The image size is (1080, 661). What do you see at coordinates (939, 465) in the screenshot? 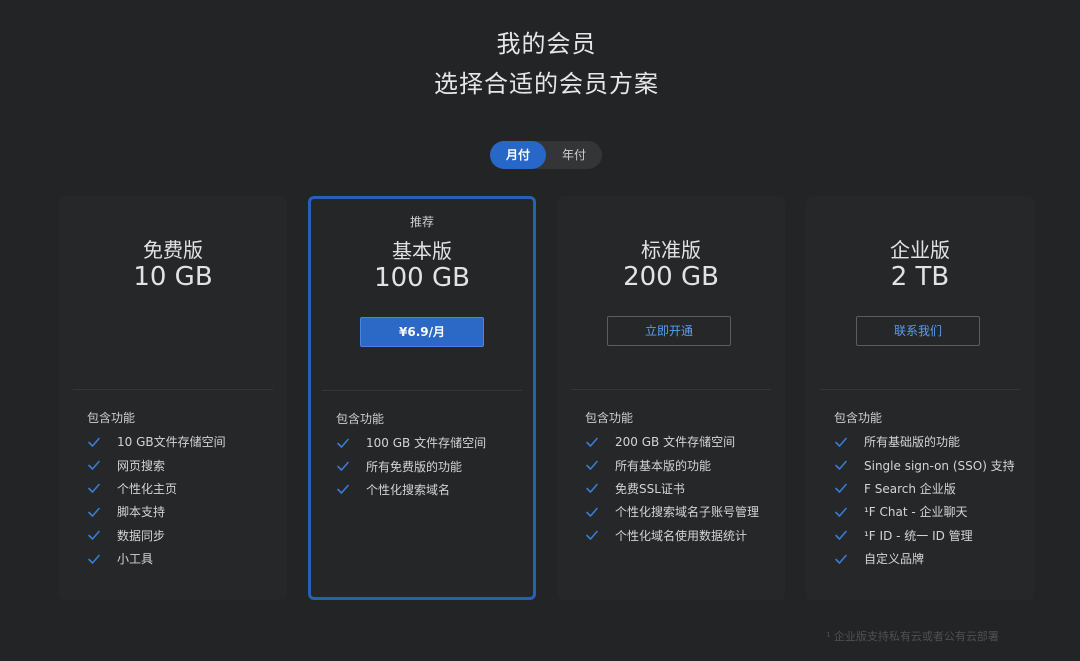
I see `feature-label: Single sign-on (SSO) 支持` at bounding box center [939, 465].